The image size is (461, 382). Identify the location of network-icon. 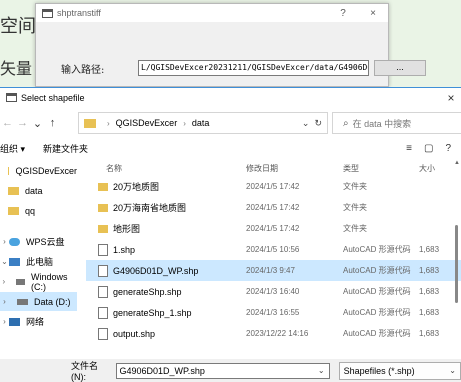
(14, 321).